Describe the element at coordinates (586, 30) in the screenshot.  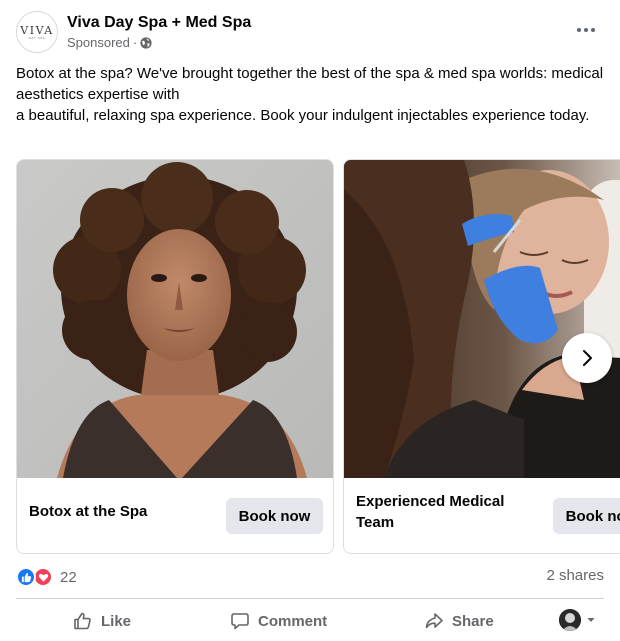
I see `more-options-icon` at that location.